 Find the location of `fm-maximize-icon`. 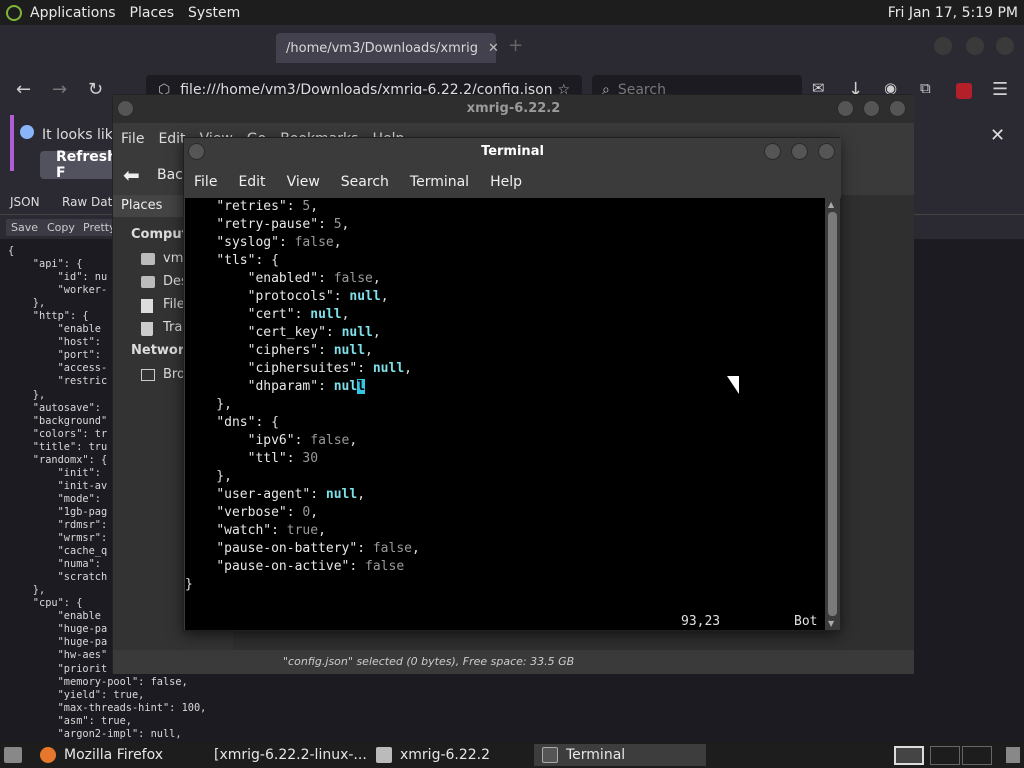

fm-maximize-icon is located at coordinates (871, 108).